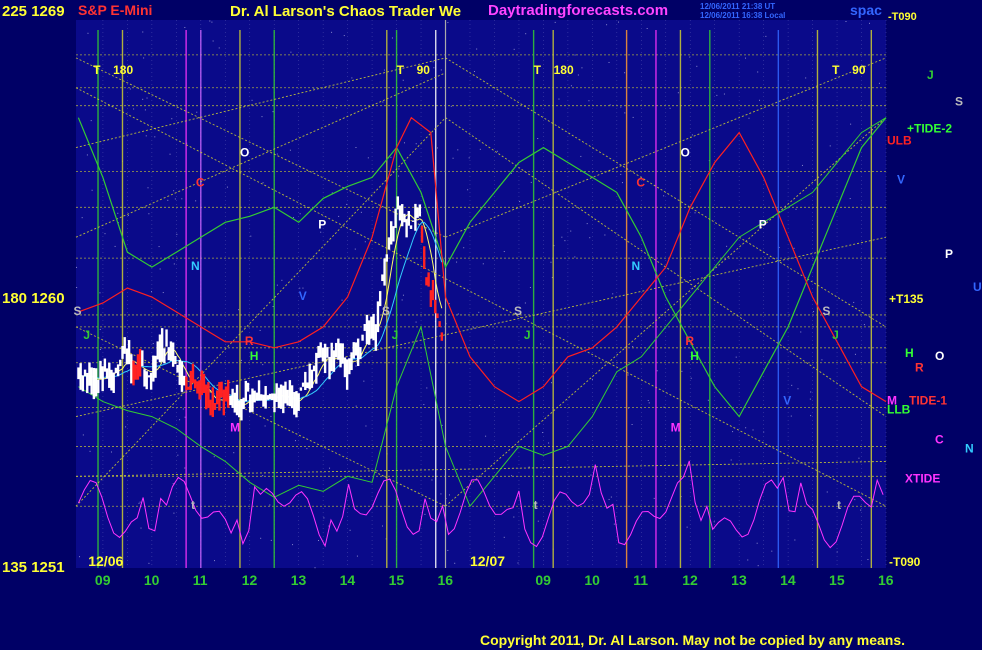 The image size is (982, 650). Describe the element at coordinates (446, 580) in the screenshot. I see `x-axis-tick: 16` at that location.